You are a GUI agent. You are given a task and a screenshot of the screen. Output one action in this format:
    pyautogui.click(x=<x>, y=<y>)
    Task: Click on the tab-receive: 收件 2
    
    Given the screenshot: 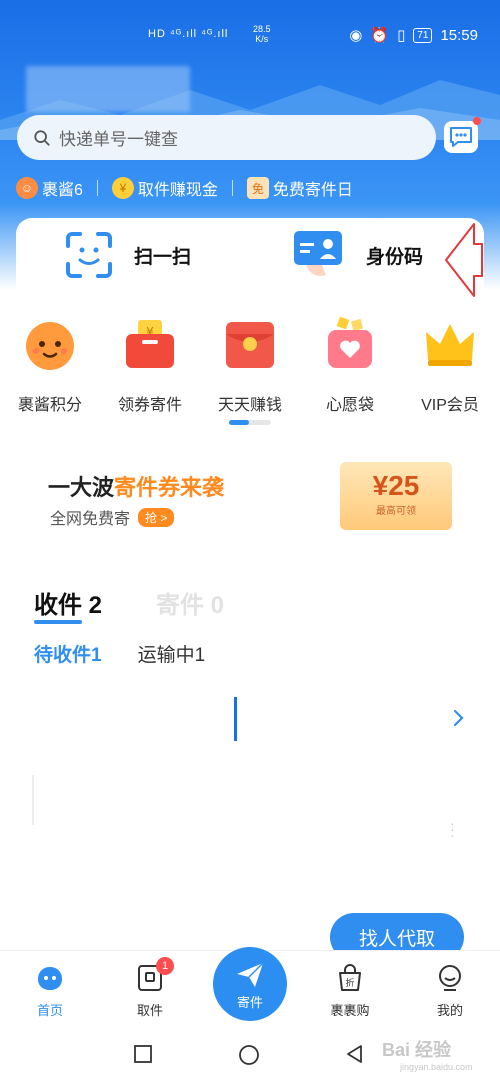 What is the action you would take?
    pyautogui.click(x=68, y=604)
    